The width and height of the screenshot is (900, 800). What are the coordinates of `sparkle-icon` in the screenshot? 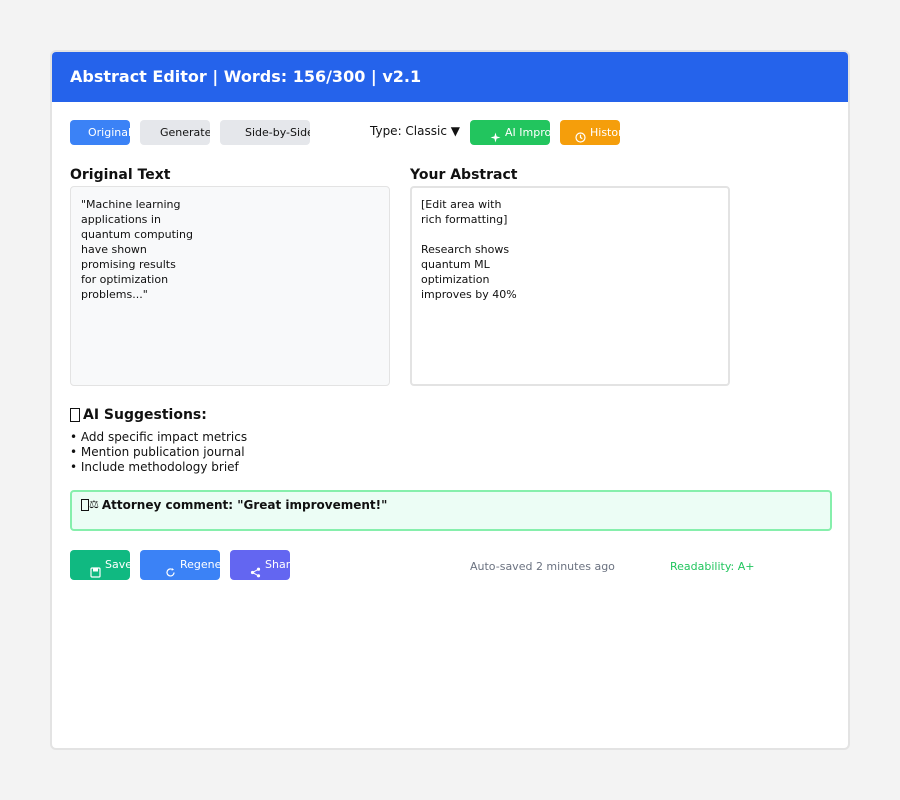 It's located at (495, 135).